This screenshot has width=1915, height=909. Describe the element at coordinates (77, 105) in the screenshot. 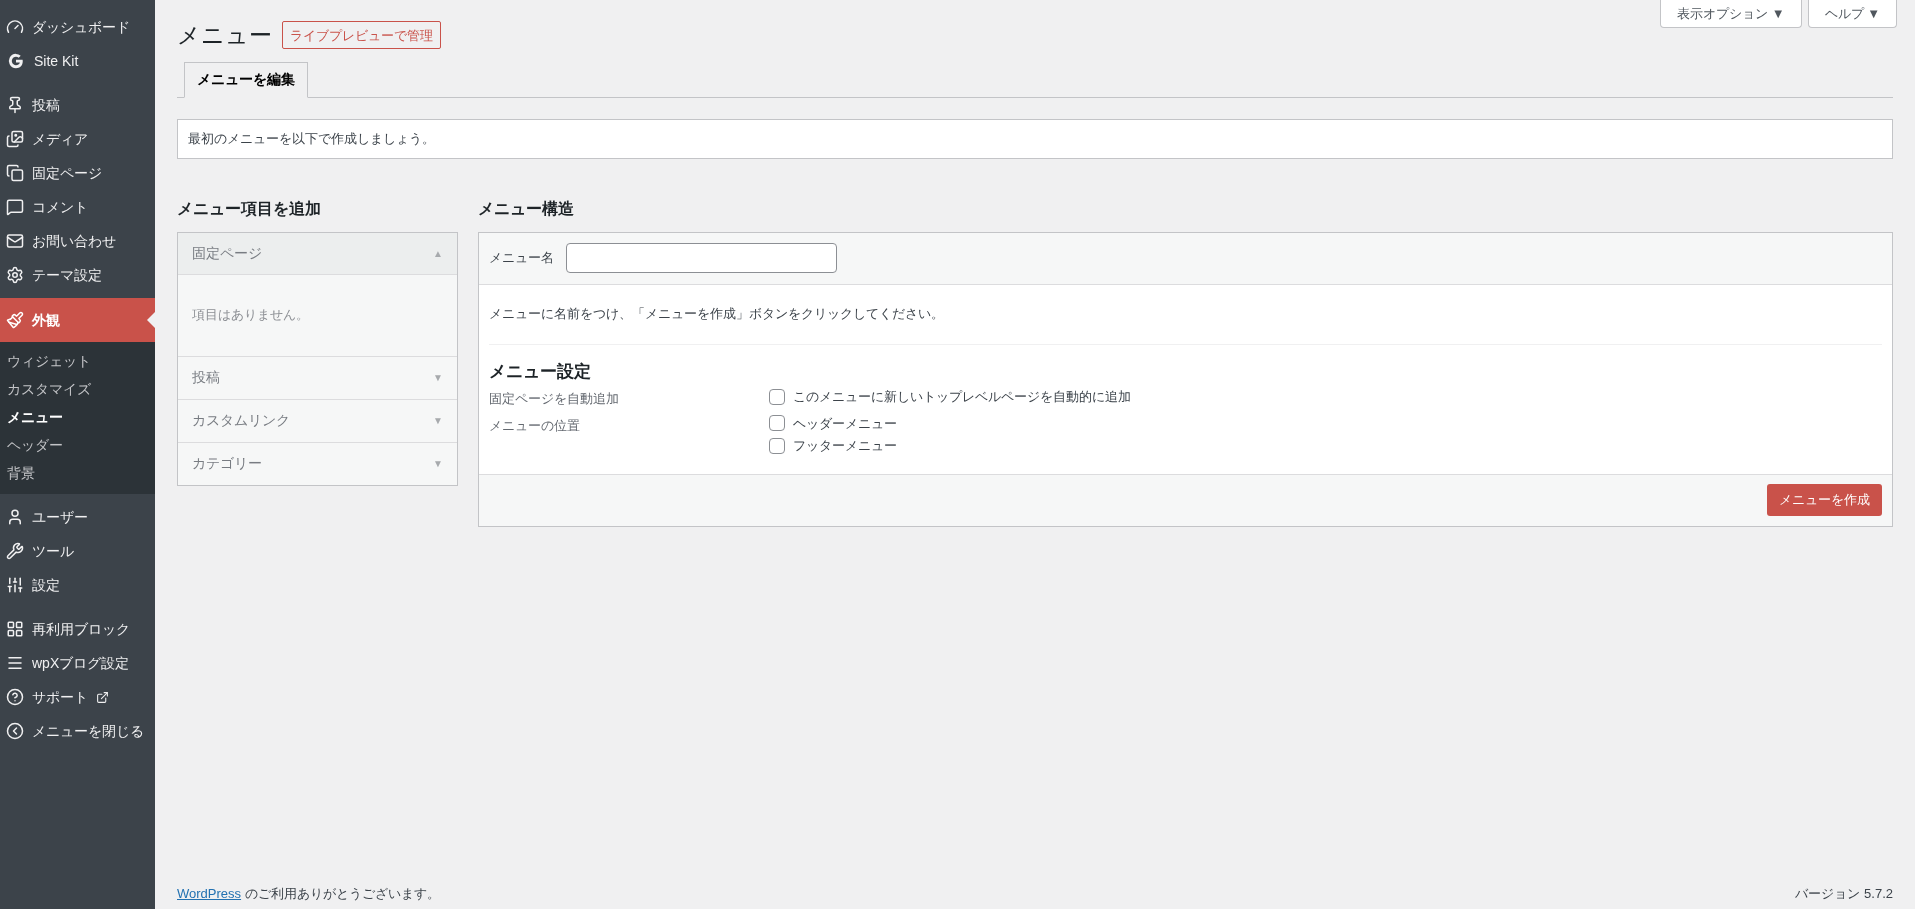

I see `sidebar-item: 投稿` at that location.